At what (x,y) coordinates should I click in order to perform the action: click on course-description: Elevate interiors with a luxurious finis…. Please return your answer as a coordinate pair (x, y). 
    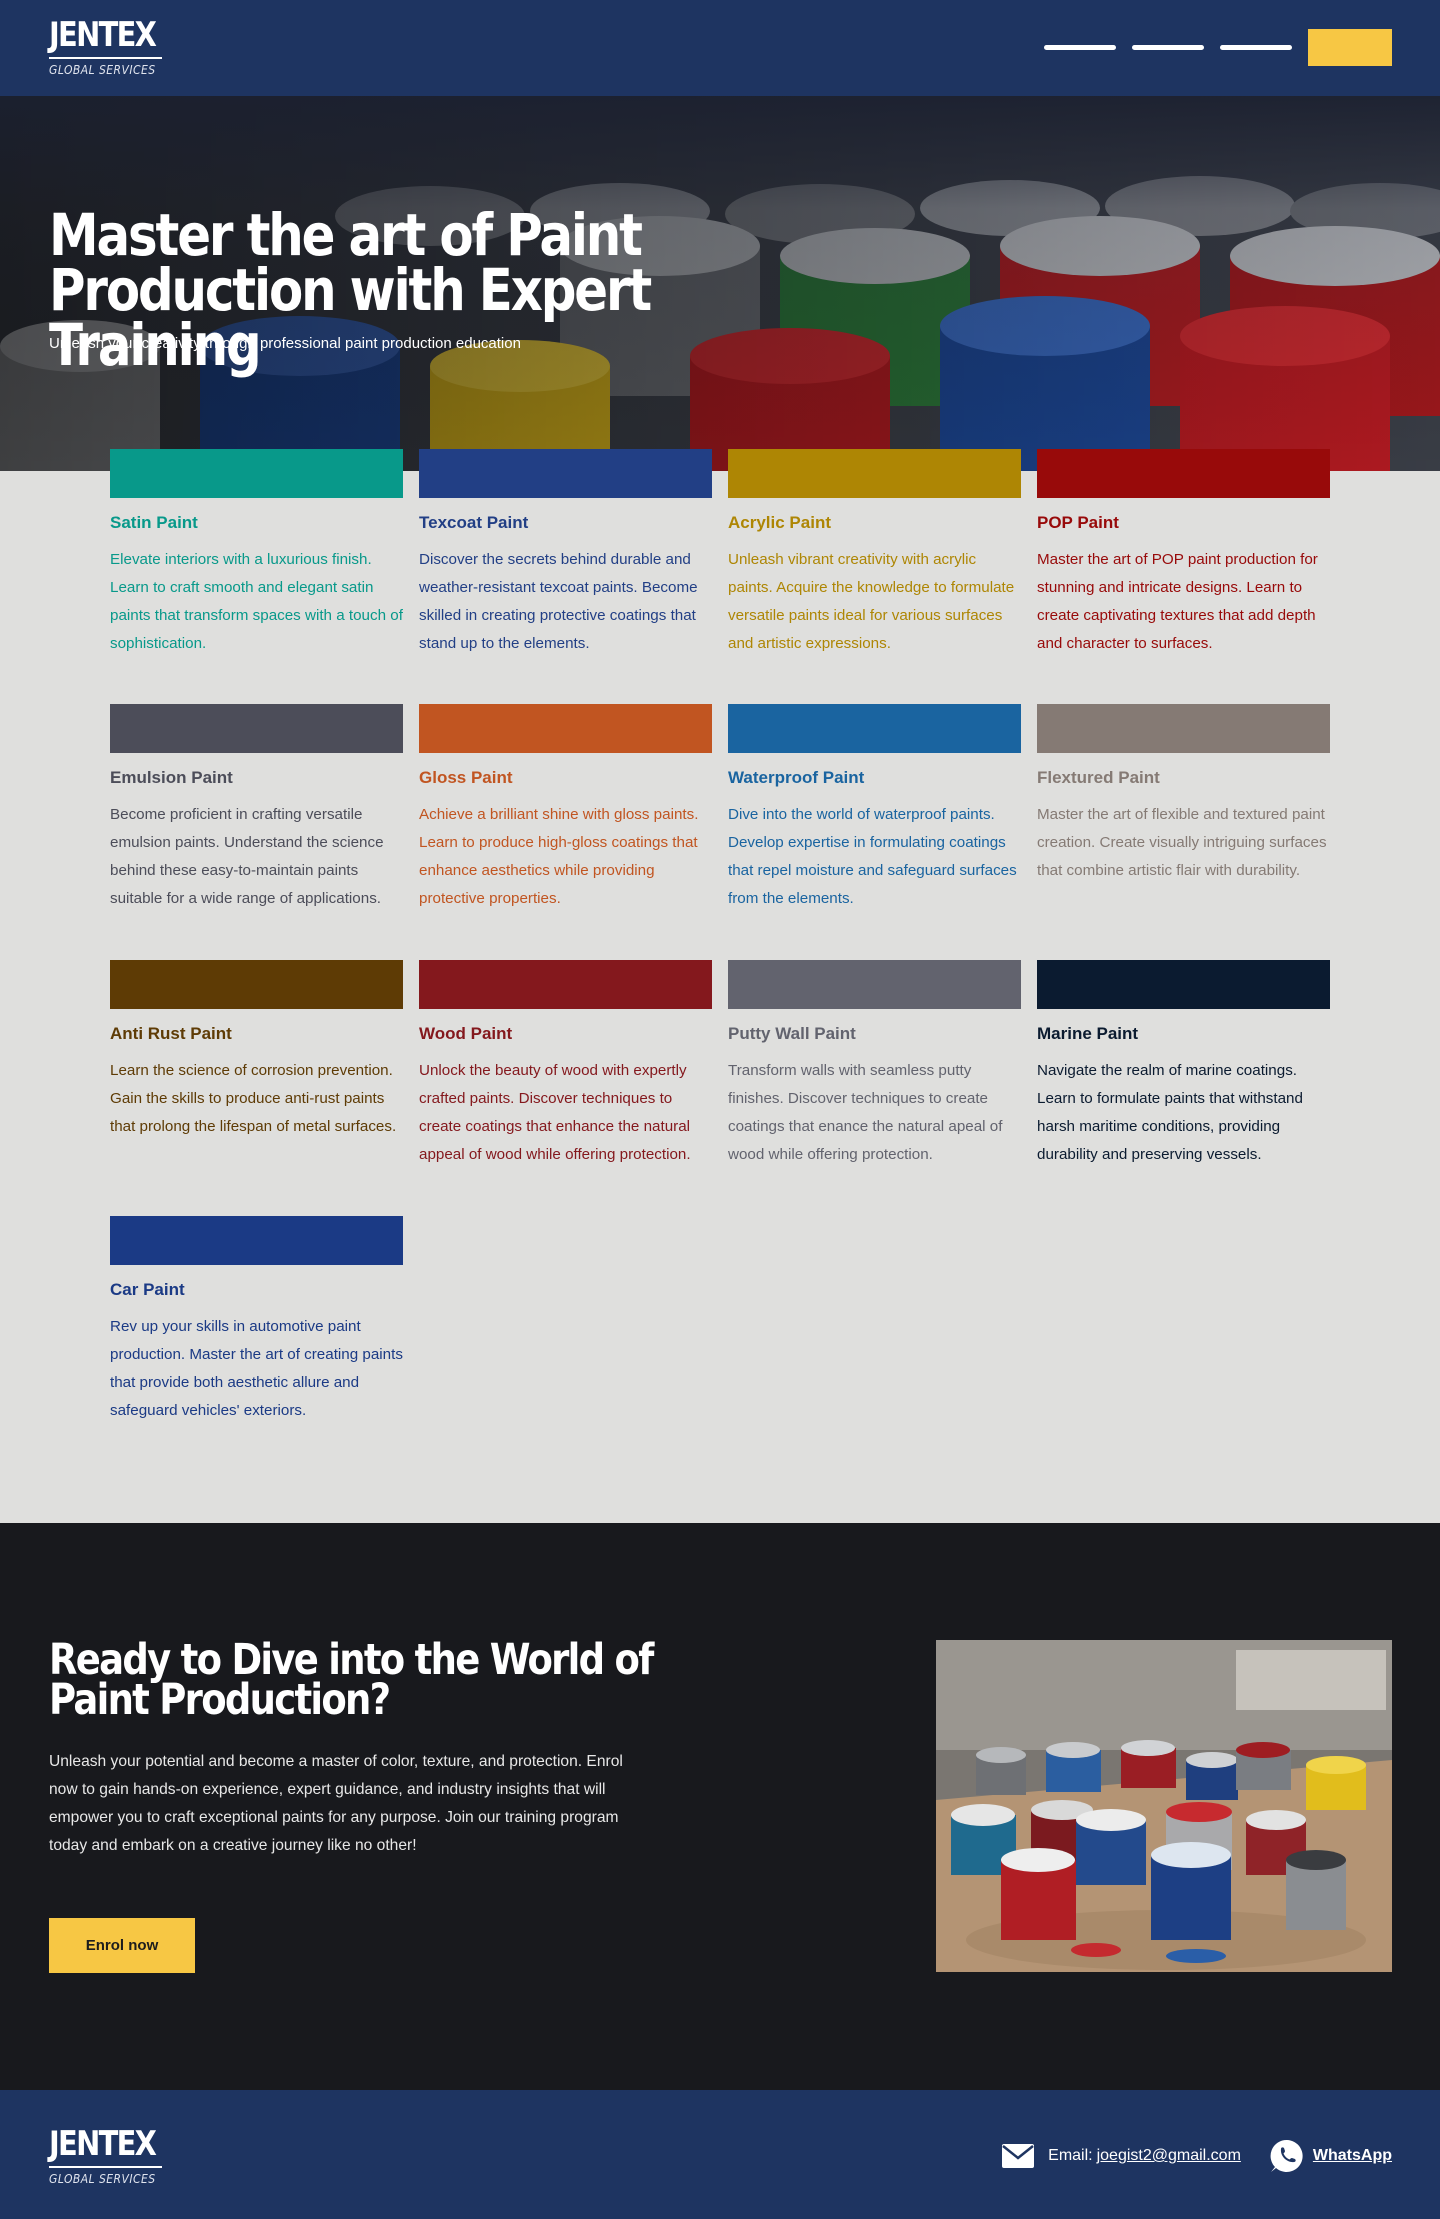
    Looking at the image, I should click on (256, 601).